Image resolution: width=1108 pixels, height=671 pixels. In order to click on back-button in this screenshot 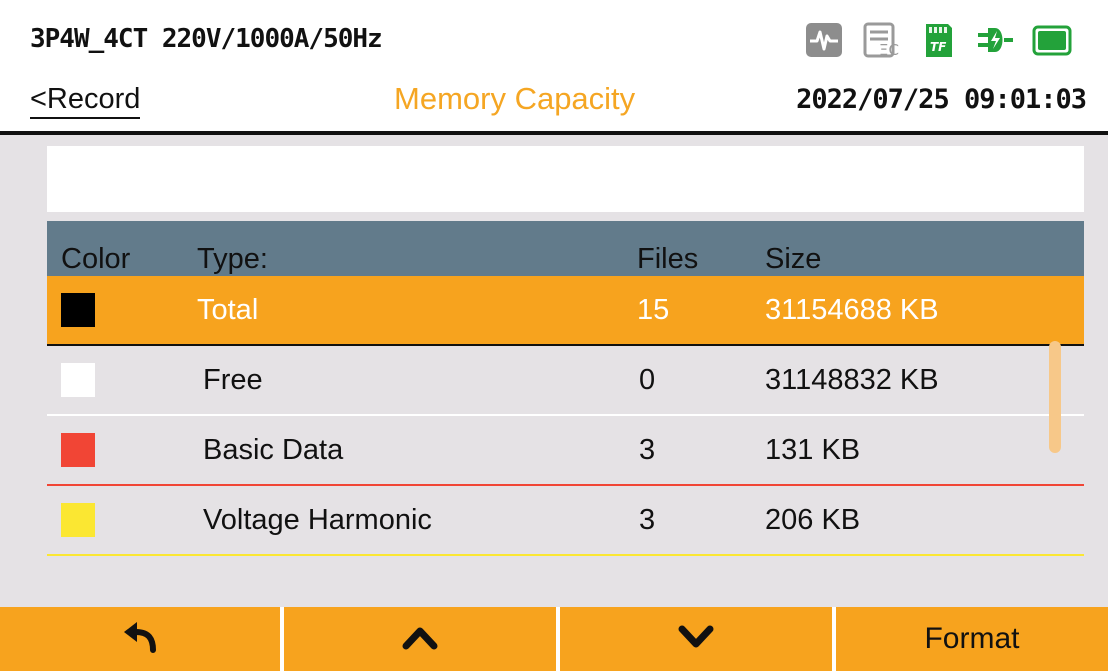, I will do `click(140, 639)`.